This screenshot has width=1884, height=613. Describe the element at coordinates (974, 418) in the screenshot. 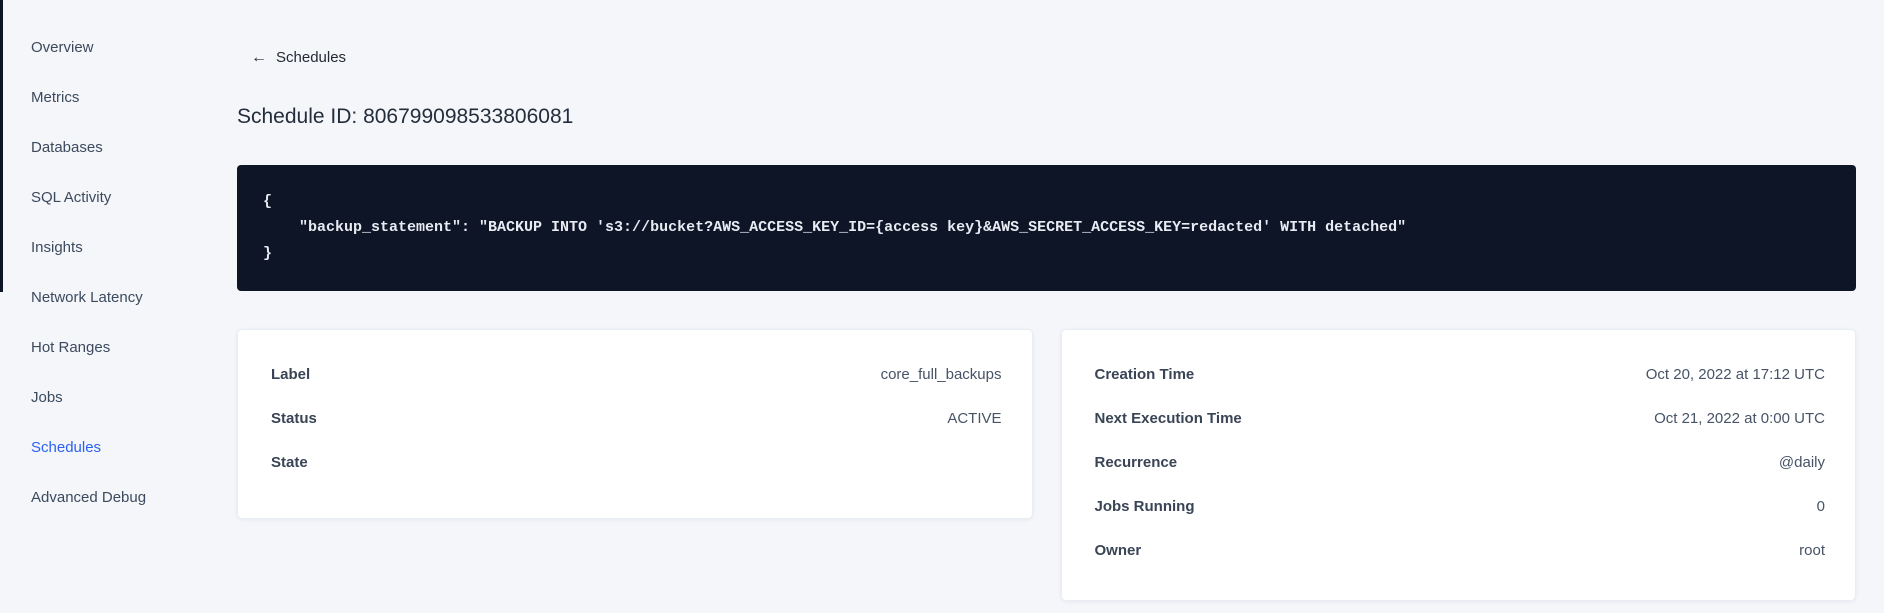

I see `row-value: ACTIVE` at that location.